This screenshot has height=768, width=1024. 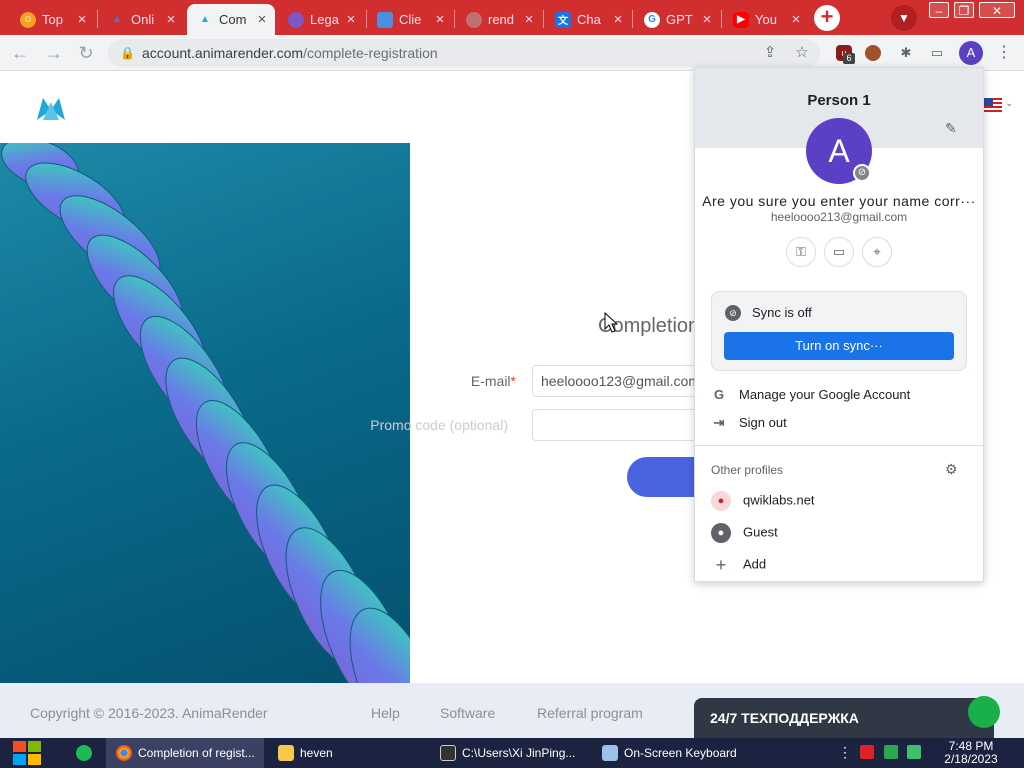 I want to click on keyboard-icon, so click(x=610, y=753).